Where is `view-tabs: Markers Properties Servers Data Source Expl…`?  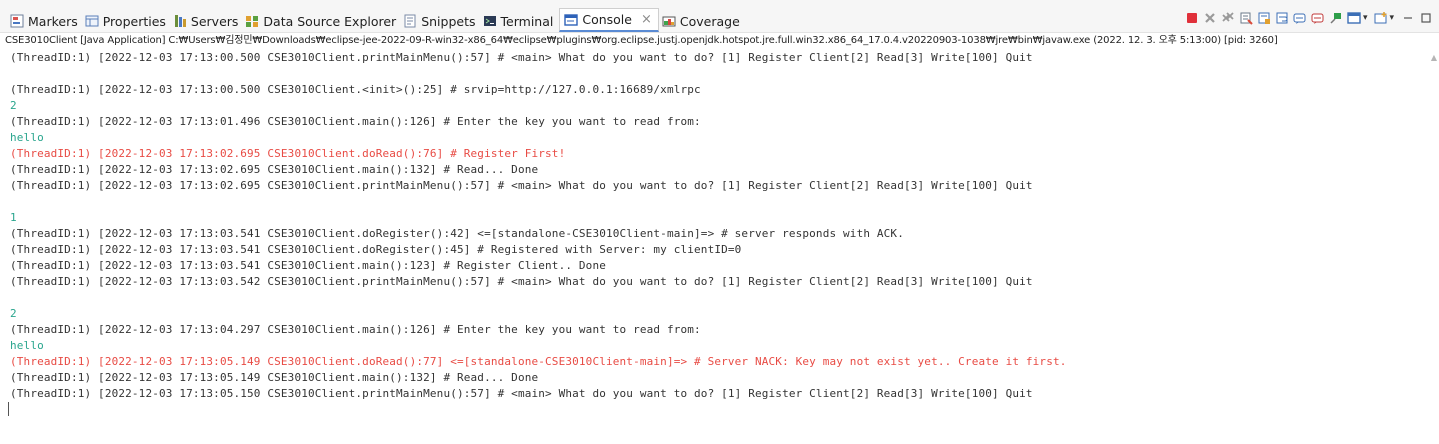 view-tabs: Markers Properties Servers Data Source Expl… is located at coordinates (377, 20).